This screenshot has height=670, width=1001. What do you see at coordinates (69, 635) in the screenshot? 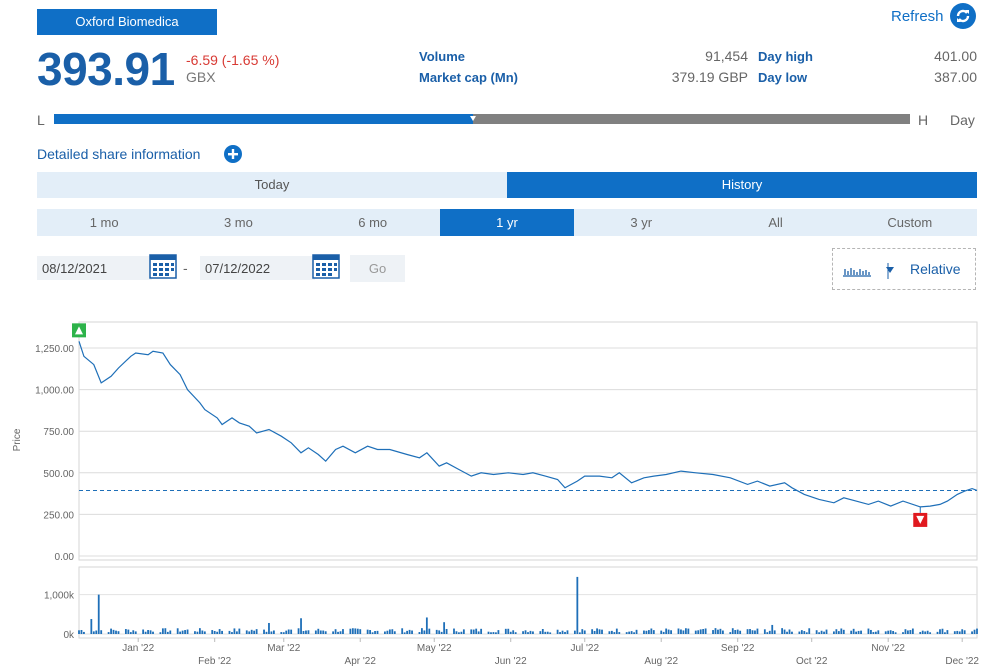
I see `volume-tick-label: 0k` at bounding box center [69, 635].